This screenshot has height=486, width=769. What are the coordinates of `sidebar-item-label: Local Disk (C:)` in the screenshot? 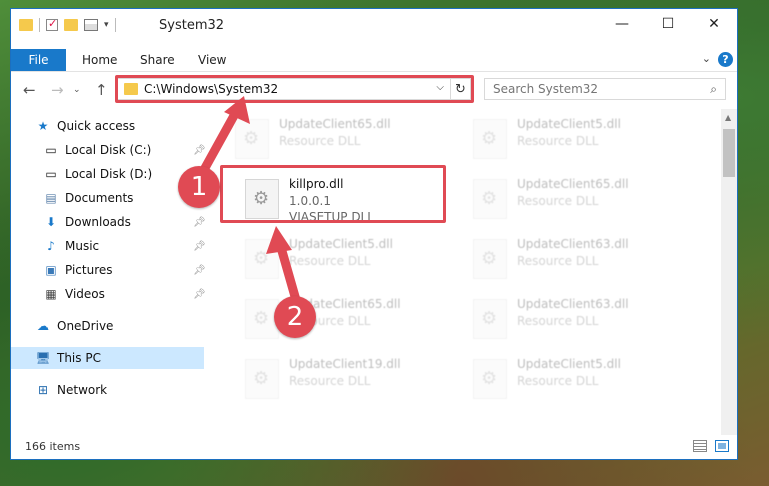 It's located at (108, 150).